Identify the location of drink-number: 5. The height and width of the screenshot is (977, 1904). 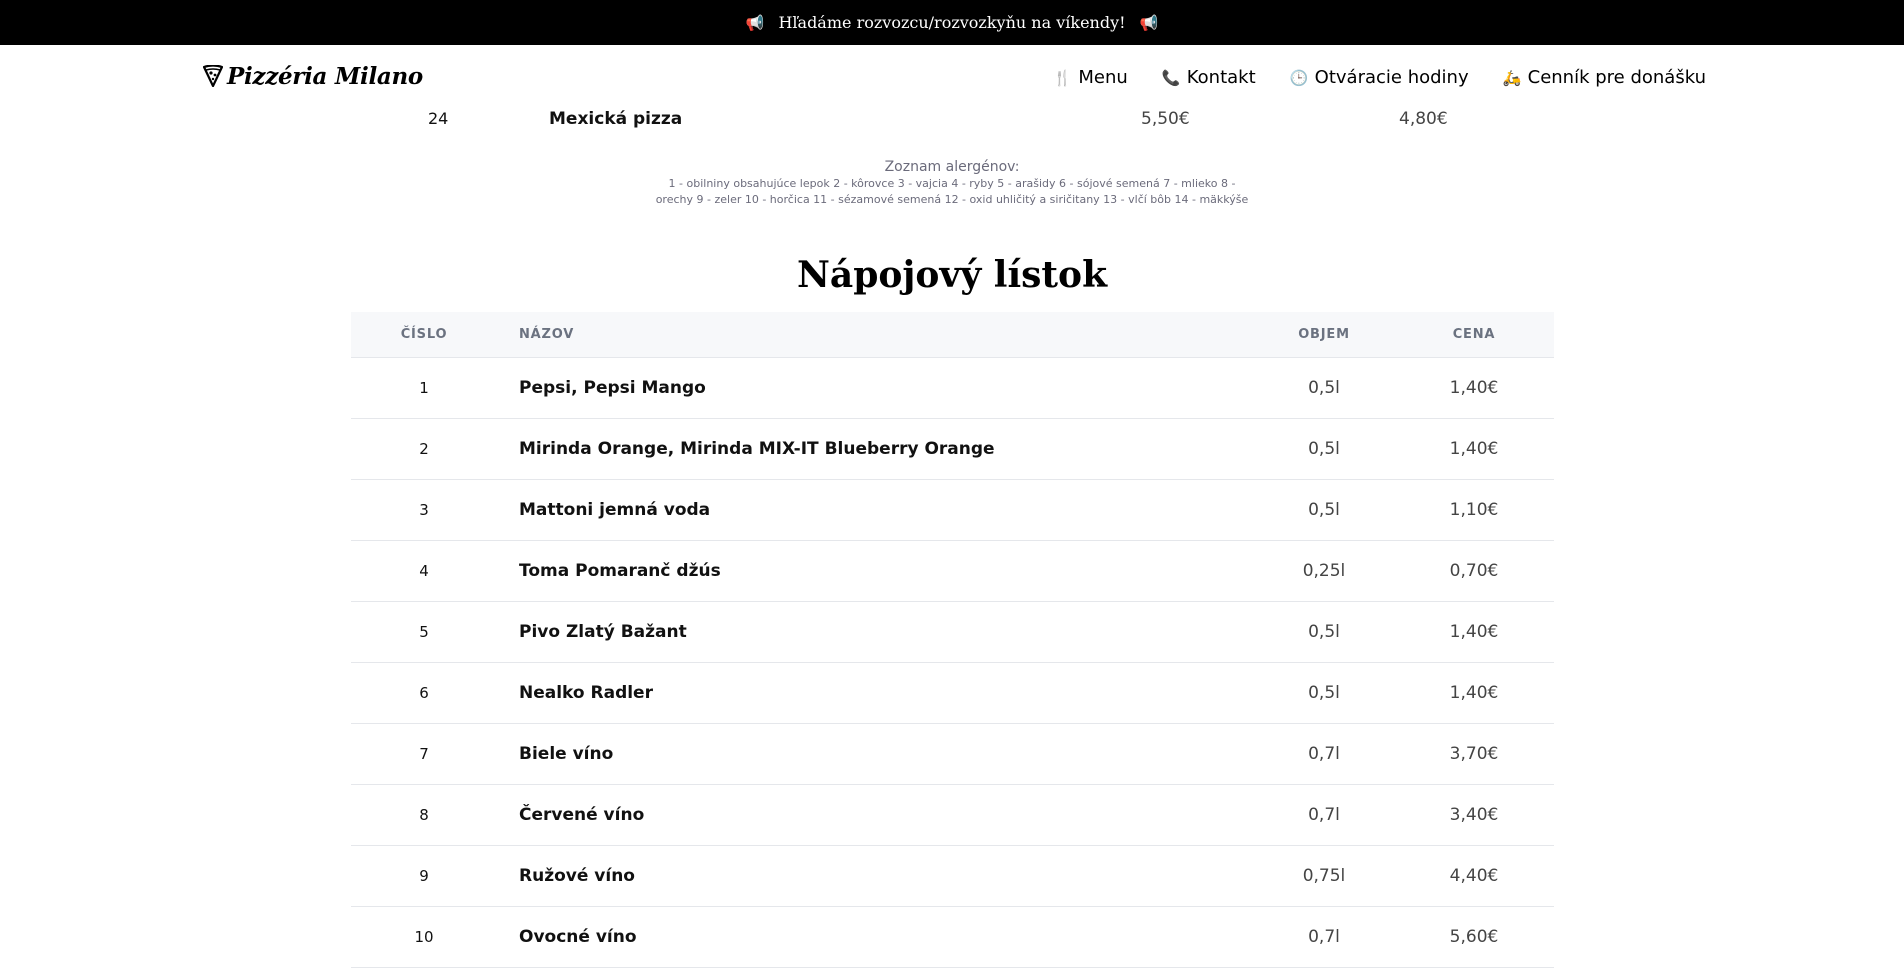
(424, 632).